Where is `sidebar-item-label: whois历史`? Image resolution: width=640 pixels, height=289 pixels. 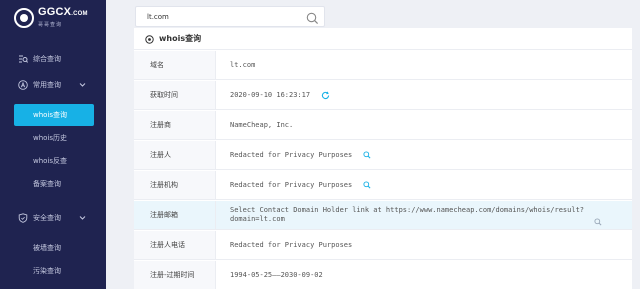
sidebar-item-label: whois历史 is located at coordinates (50, 138).